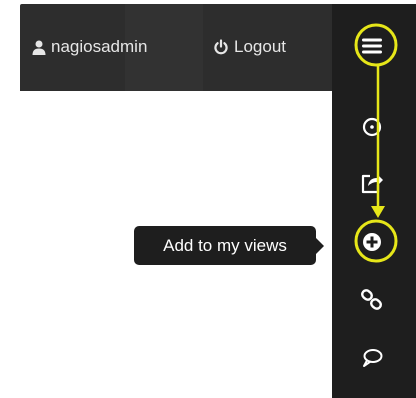  I want to click on user-menu-link: nagiosadmin, so click(89, 47).